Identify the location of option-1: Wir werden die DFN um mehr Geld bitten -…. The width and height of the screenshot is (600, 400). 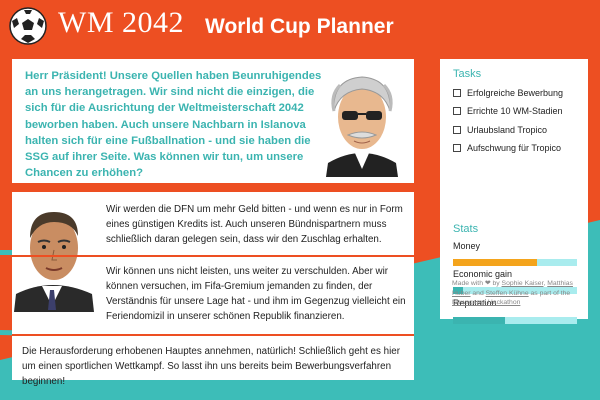
(256, 224).